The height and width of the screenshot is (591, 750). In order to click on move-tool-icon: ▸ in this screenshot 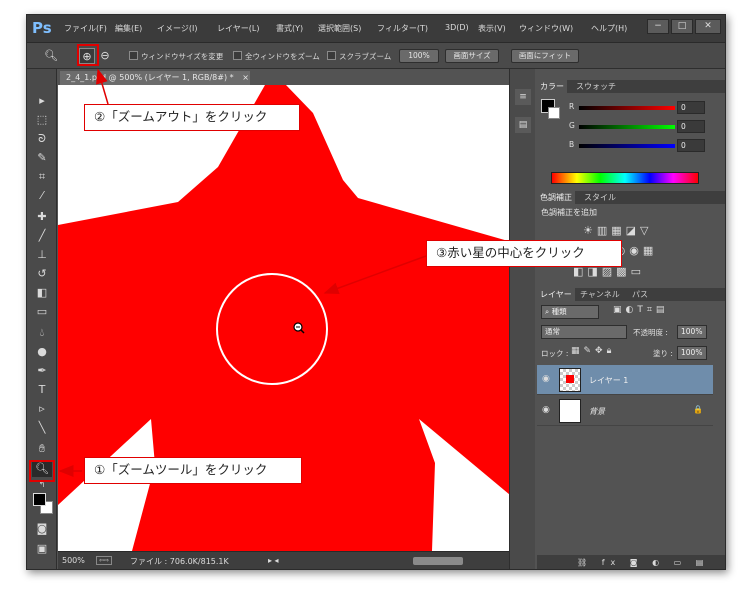, I will do `click(42, 101)`.